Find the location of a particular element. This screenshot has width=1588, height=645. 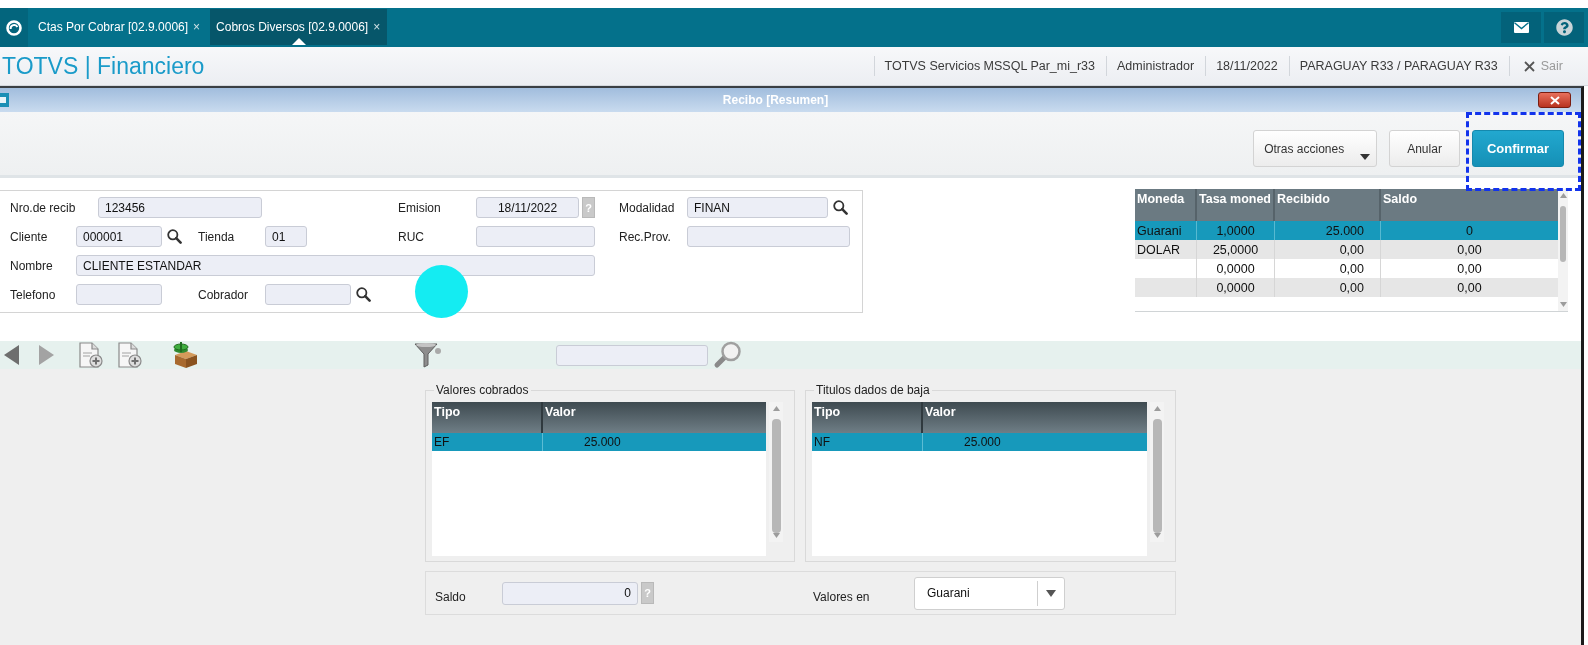

field-label: Emision is located at coordinates (420, 207).